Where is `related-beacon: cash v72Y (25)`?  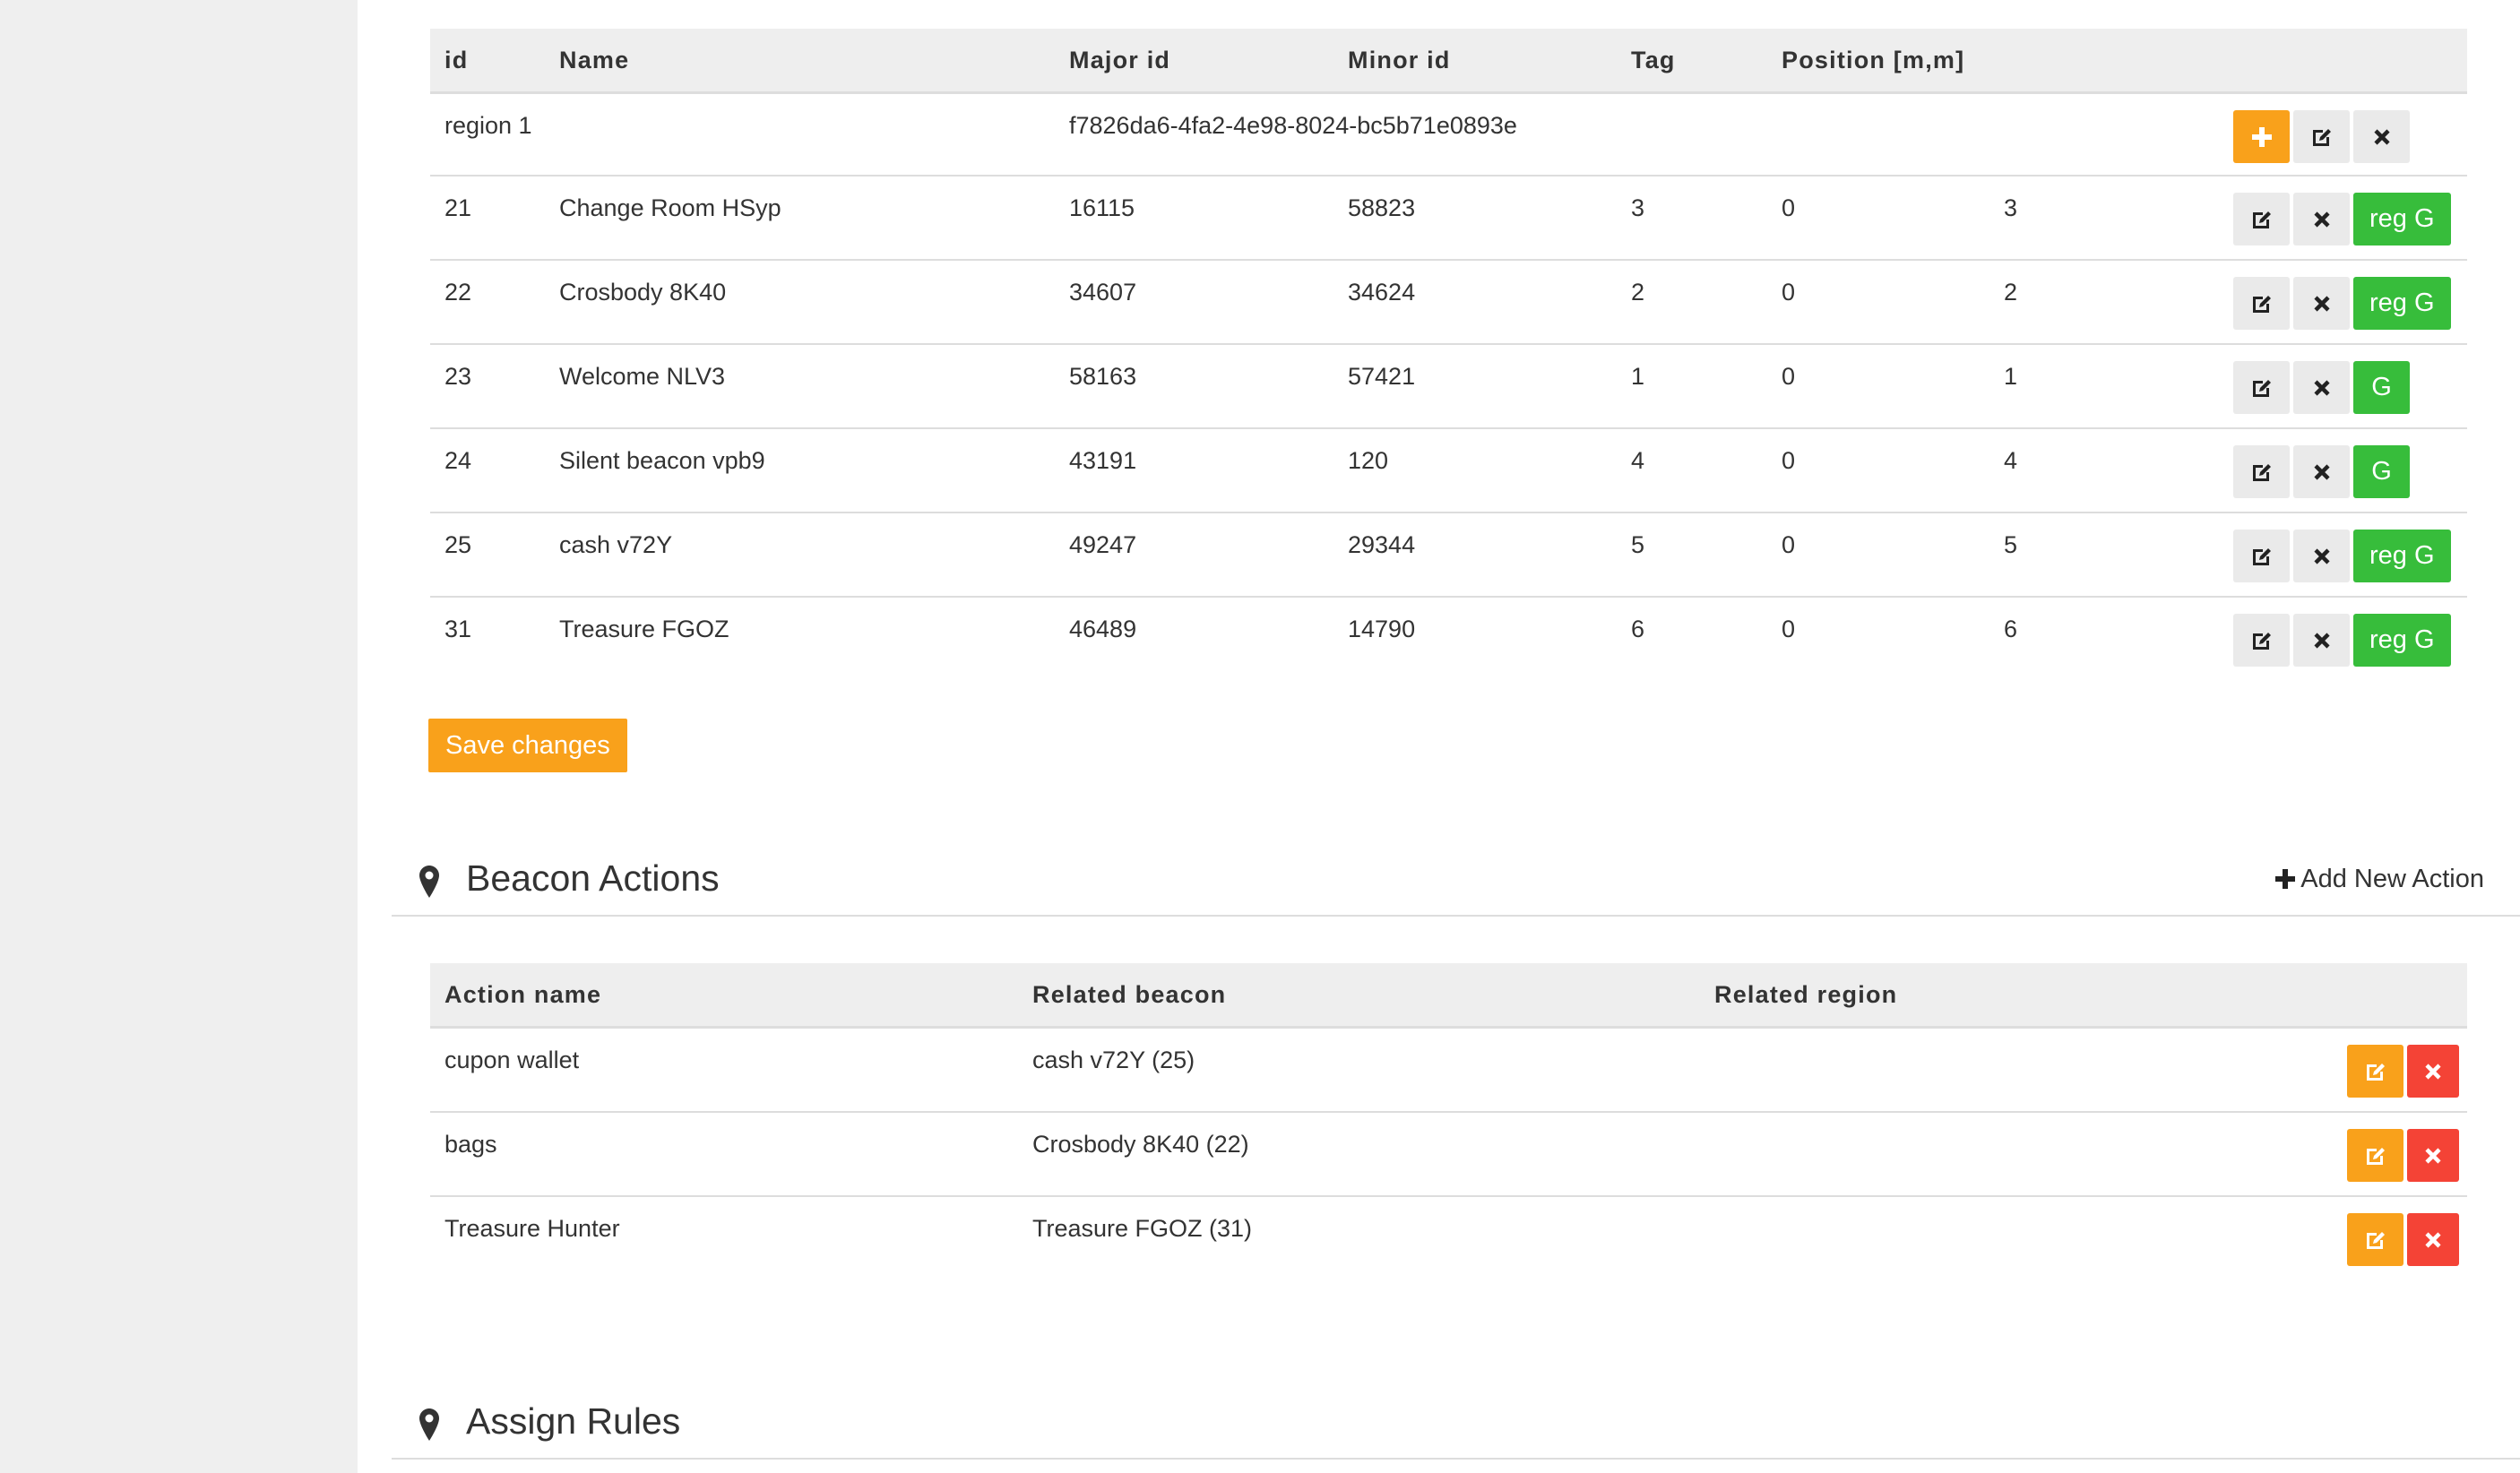
related-beacon: cash v72Y (25) is located at coordinates (1359, 1070).